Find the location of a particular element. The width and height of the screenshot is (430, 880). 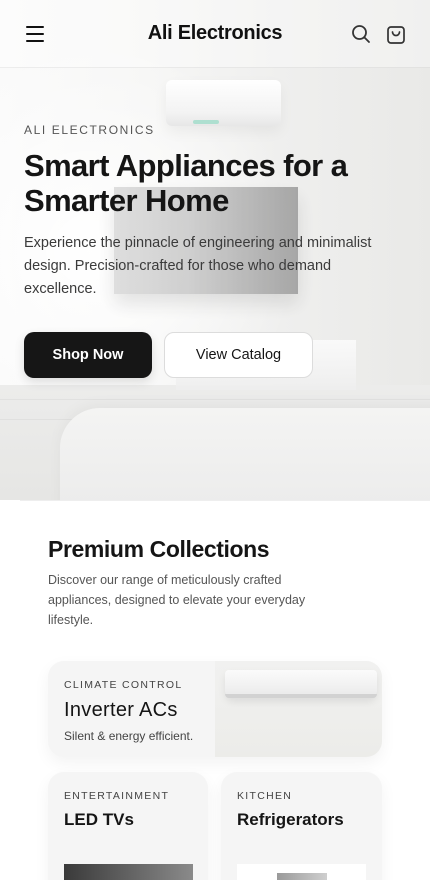

hero-ac-unit-image is located at coordinates (223, 103).